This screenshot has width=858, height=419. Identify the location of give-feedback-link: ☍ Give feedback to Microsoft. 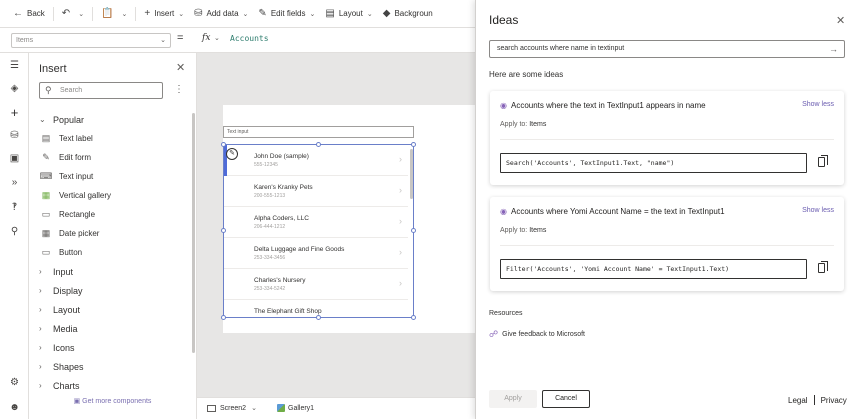
(537, 334).